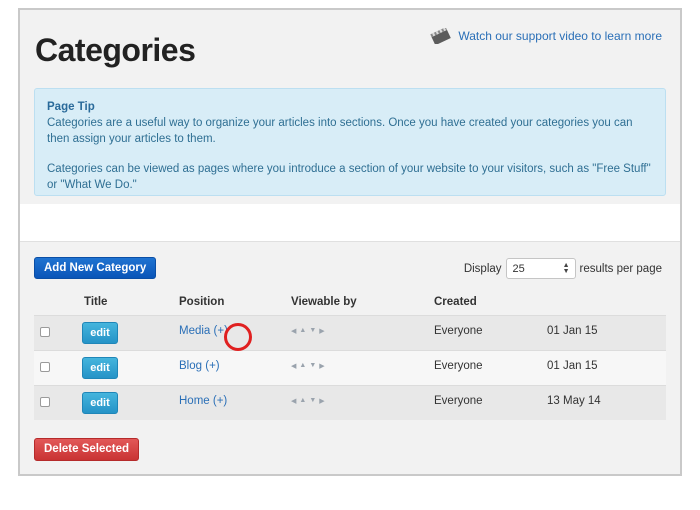 Image resolution: width=700 pixels, height=510 pixels. I want to click on category-name: Media, so click(194, 331).